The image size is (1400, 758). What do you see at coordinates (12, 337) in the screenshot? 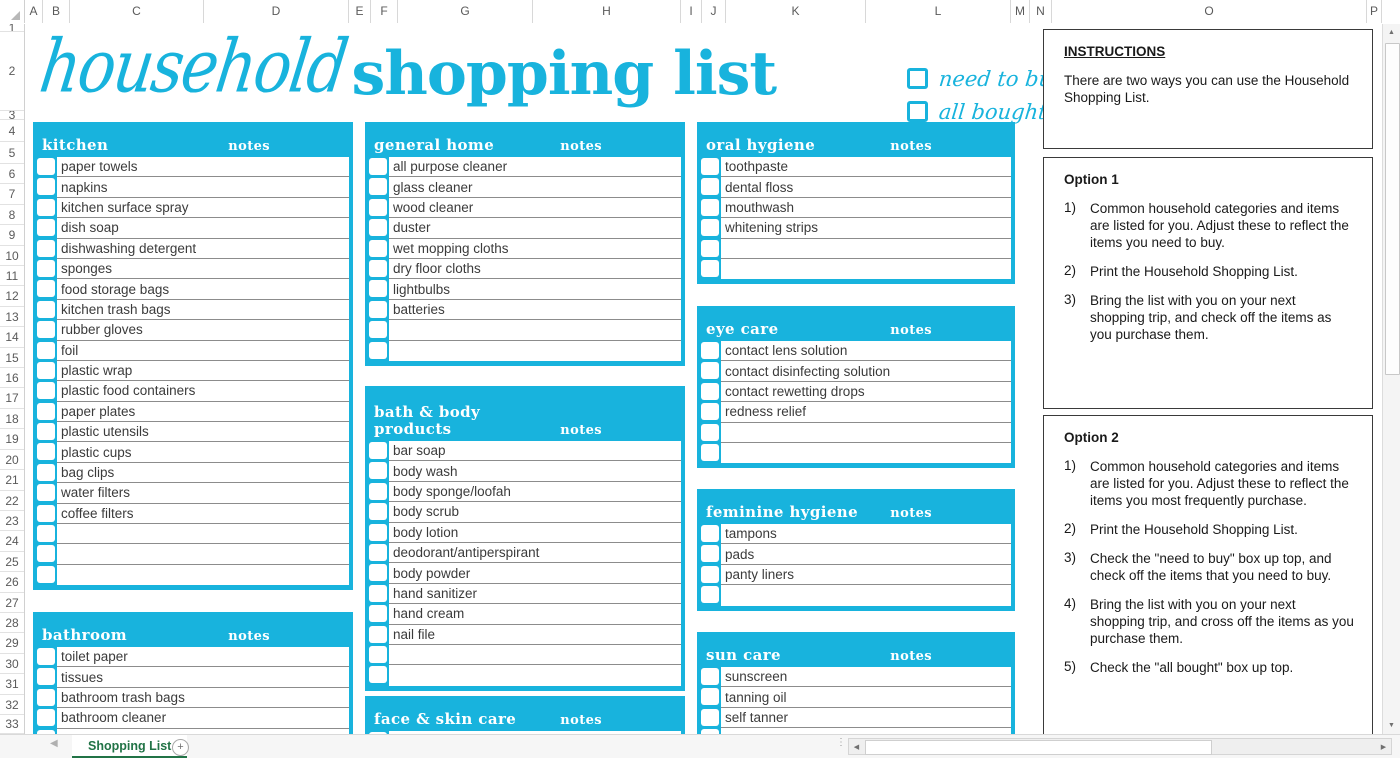
I see `row-header-14: 14` at bounding box center [12, 337].